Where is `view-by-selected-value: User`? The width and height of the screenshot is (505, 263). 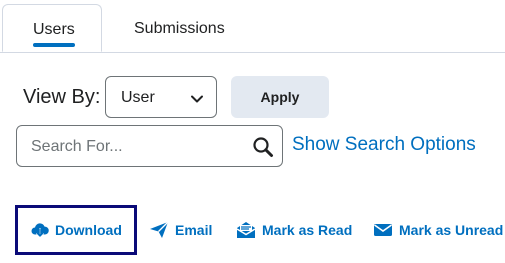
view-by-selected-value: User is located at coordinates (138, 97).